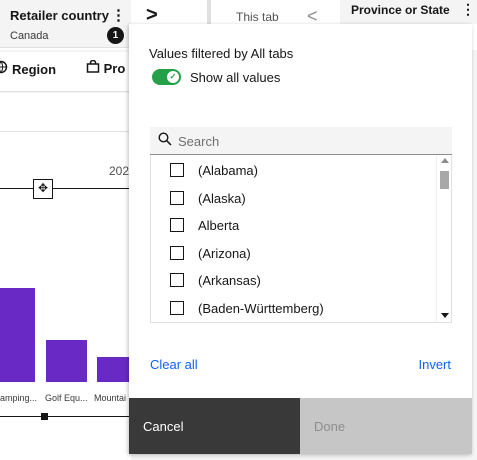 The image size is (477, 460). I want to click on list-item-label: (Arkansas), so click(229, 280).